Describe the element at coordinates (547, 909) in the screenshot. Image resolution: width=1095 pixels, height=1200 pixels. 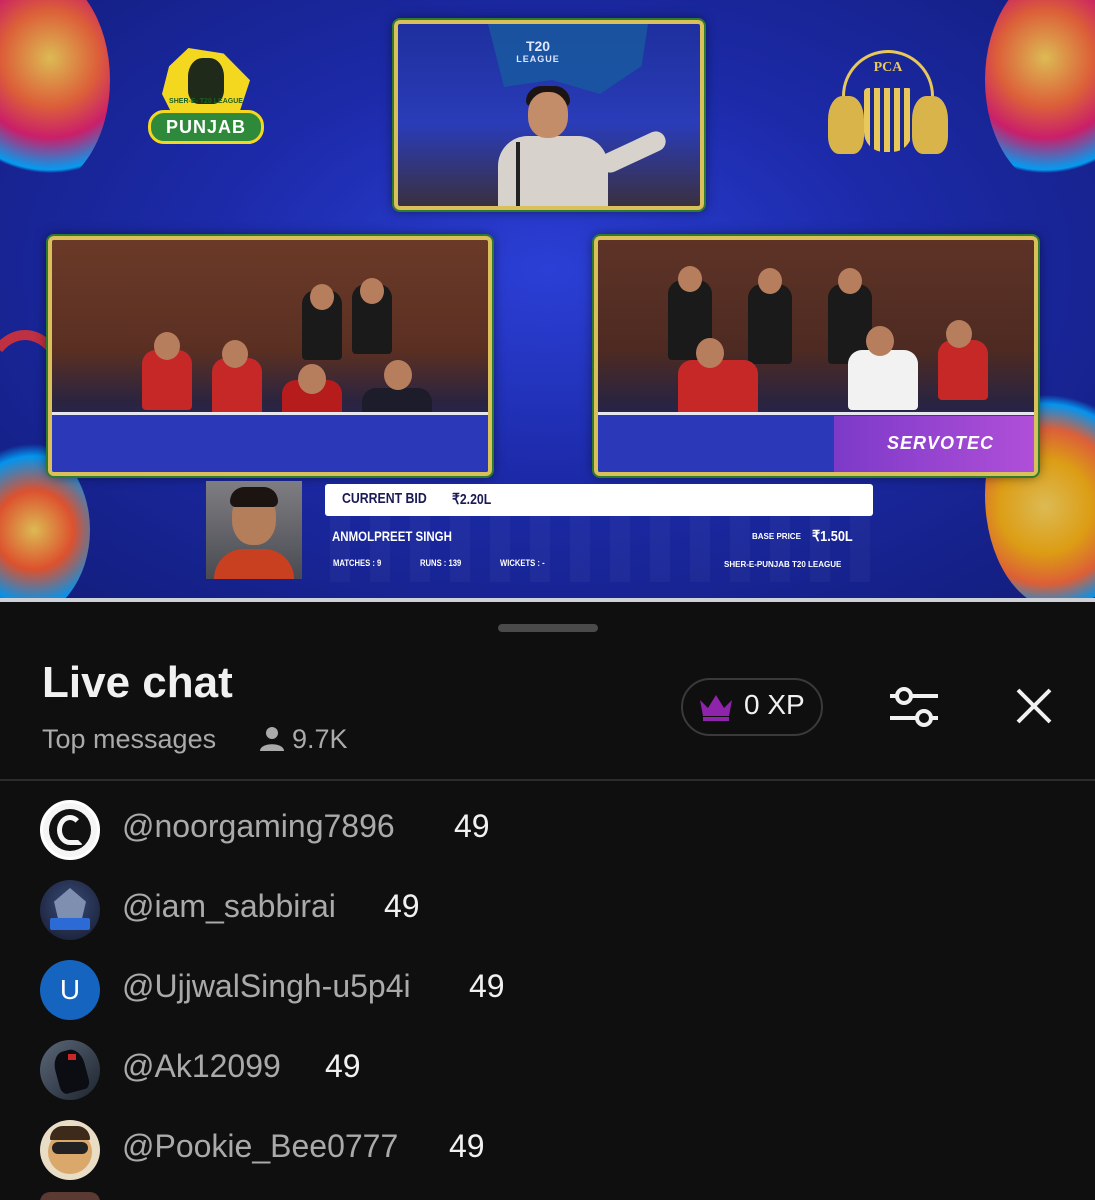
I see `chat-message: @iam_sabbirai 49` at that location.